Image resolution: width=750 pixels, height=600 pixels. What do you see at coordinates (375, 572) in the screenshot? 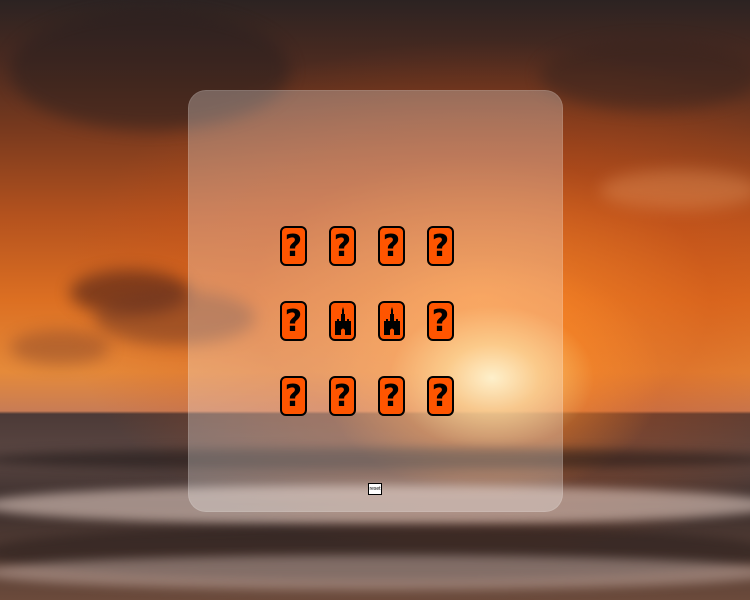
I see `ocean-wave` at bounding box center [375, 572].